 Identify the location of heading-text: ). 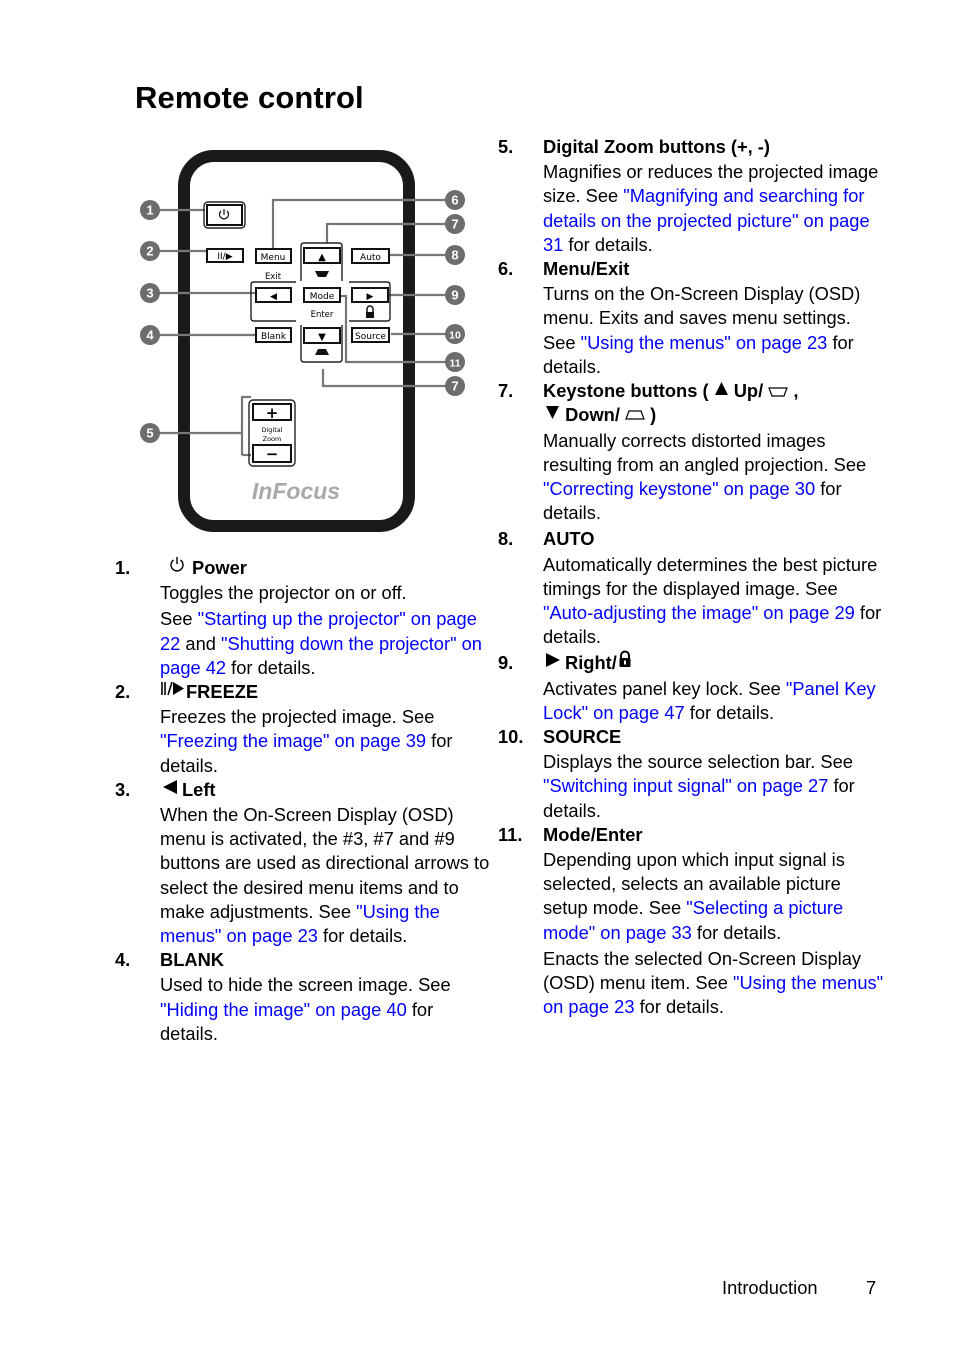
(651, 415).